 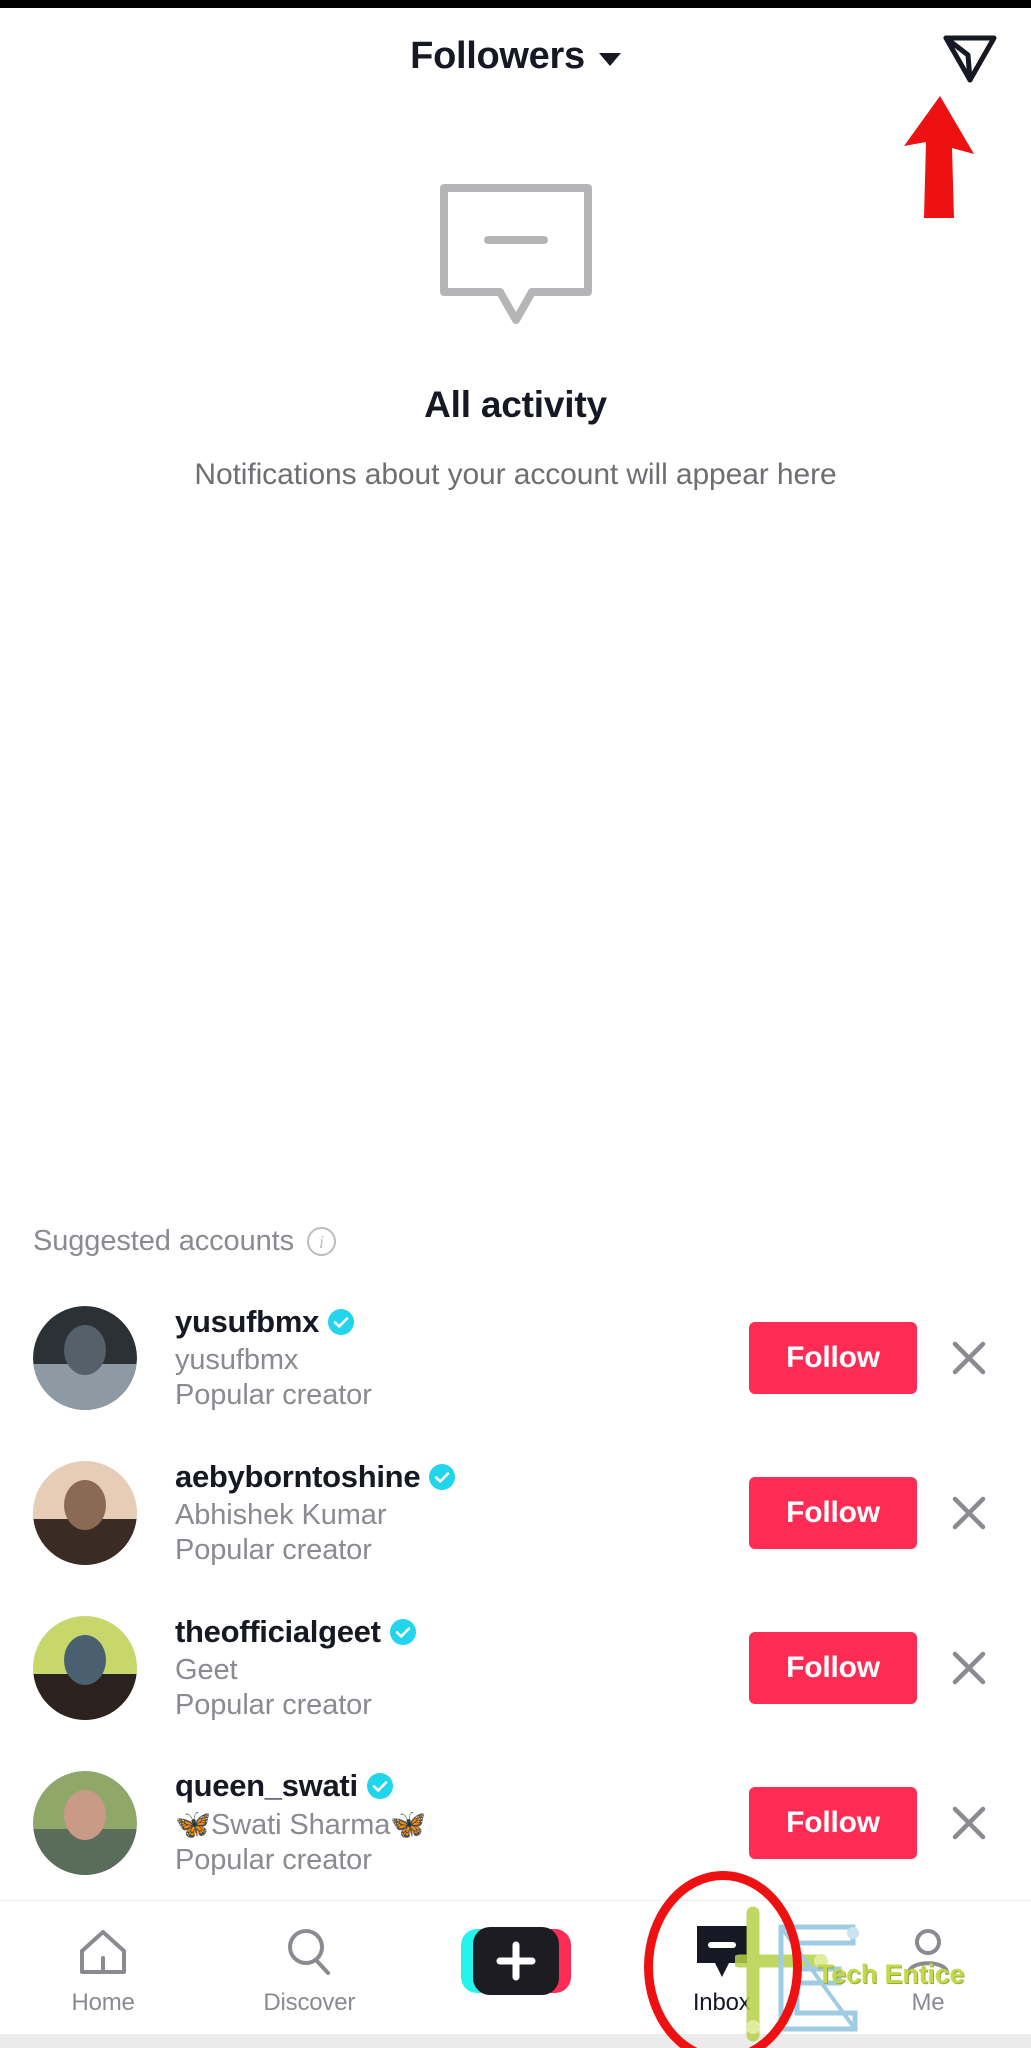 I want to click on account-display-name: yusufbmx, so click(x=237, y=1359).